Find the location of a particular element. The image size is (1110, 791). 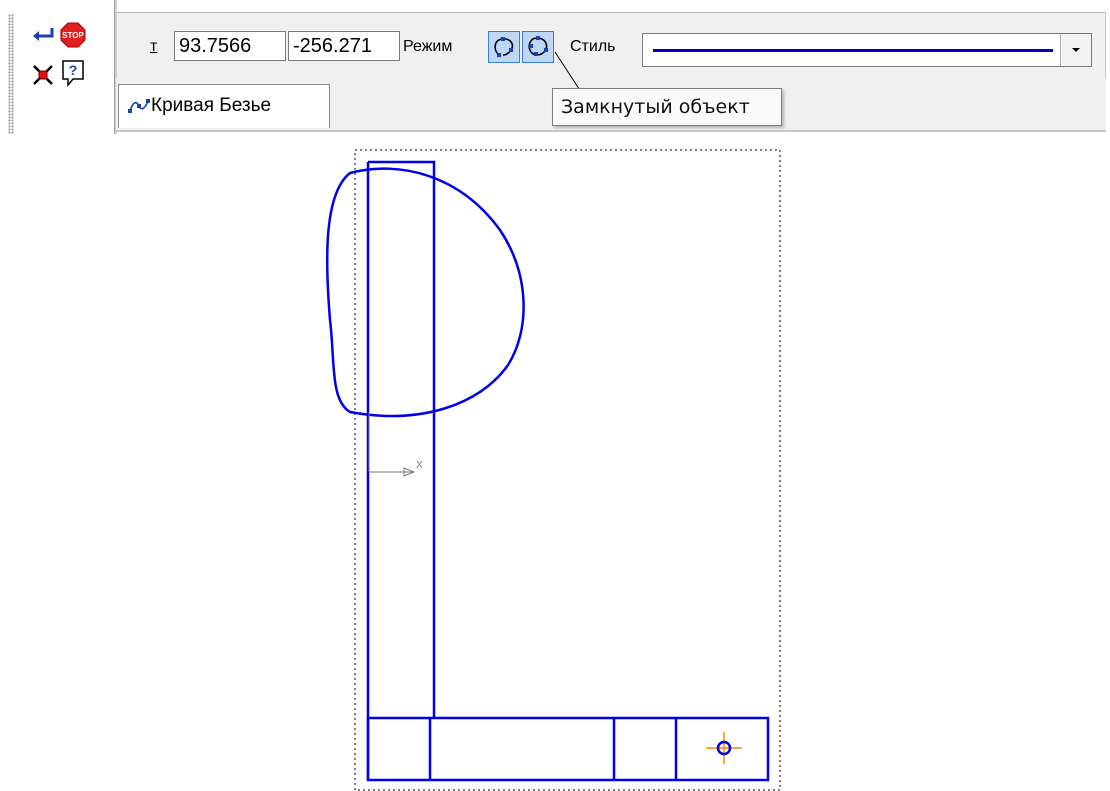

closed-bezier-curve is located at coordinates (425, 292).